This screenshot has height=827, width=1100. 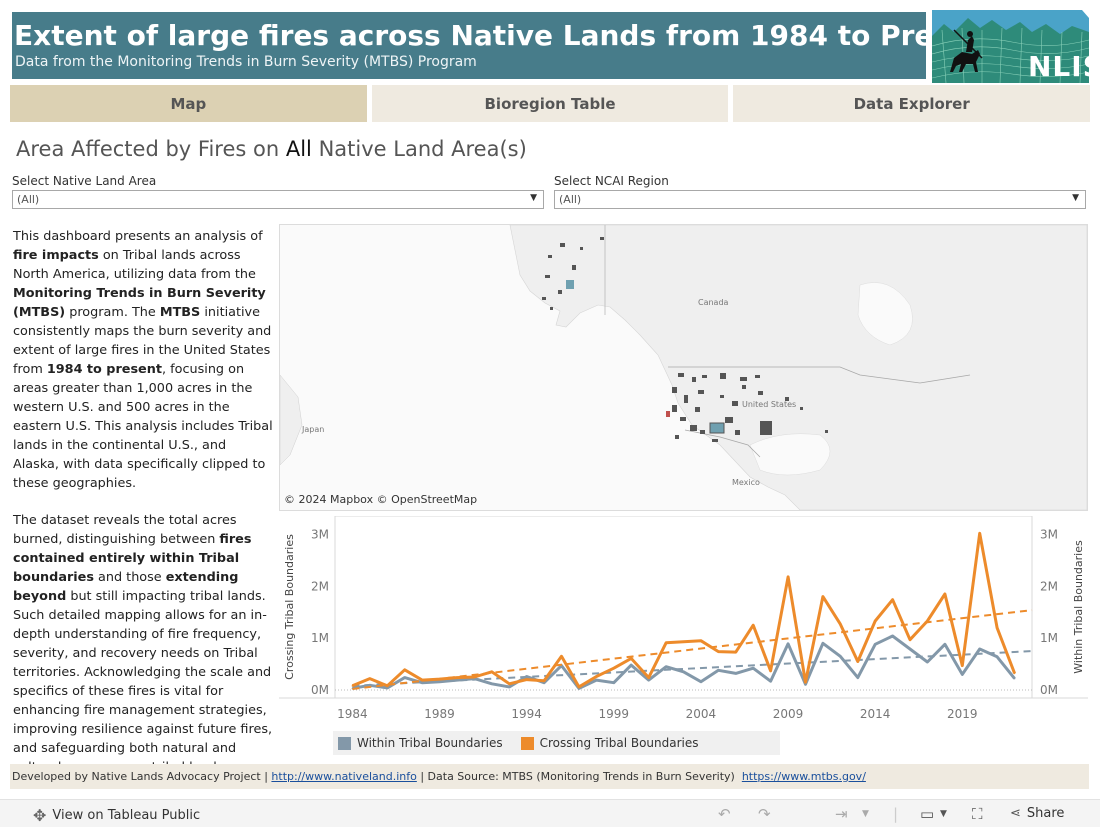 I want to click on map-attribution: © 2024 Mapbox © OpenStreetMap, so click(x=380, y=499).